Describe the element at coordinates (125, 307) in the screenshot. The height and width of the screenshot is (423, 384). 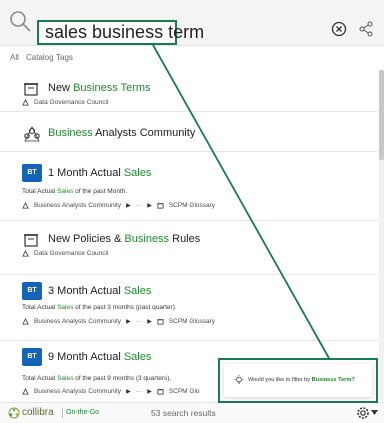
I see `desc-text: of the past 3 months (past quarter).` at that location.